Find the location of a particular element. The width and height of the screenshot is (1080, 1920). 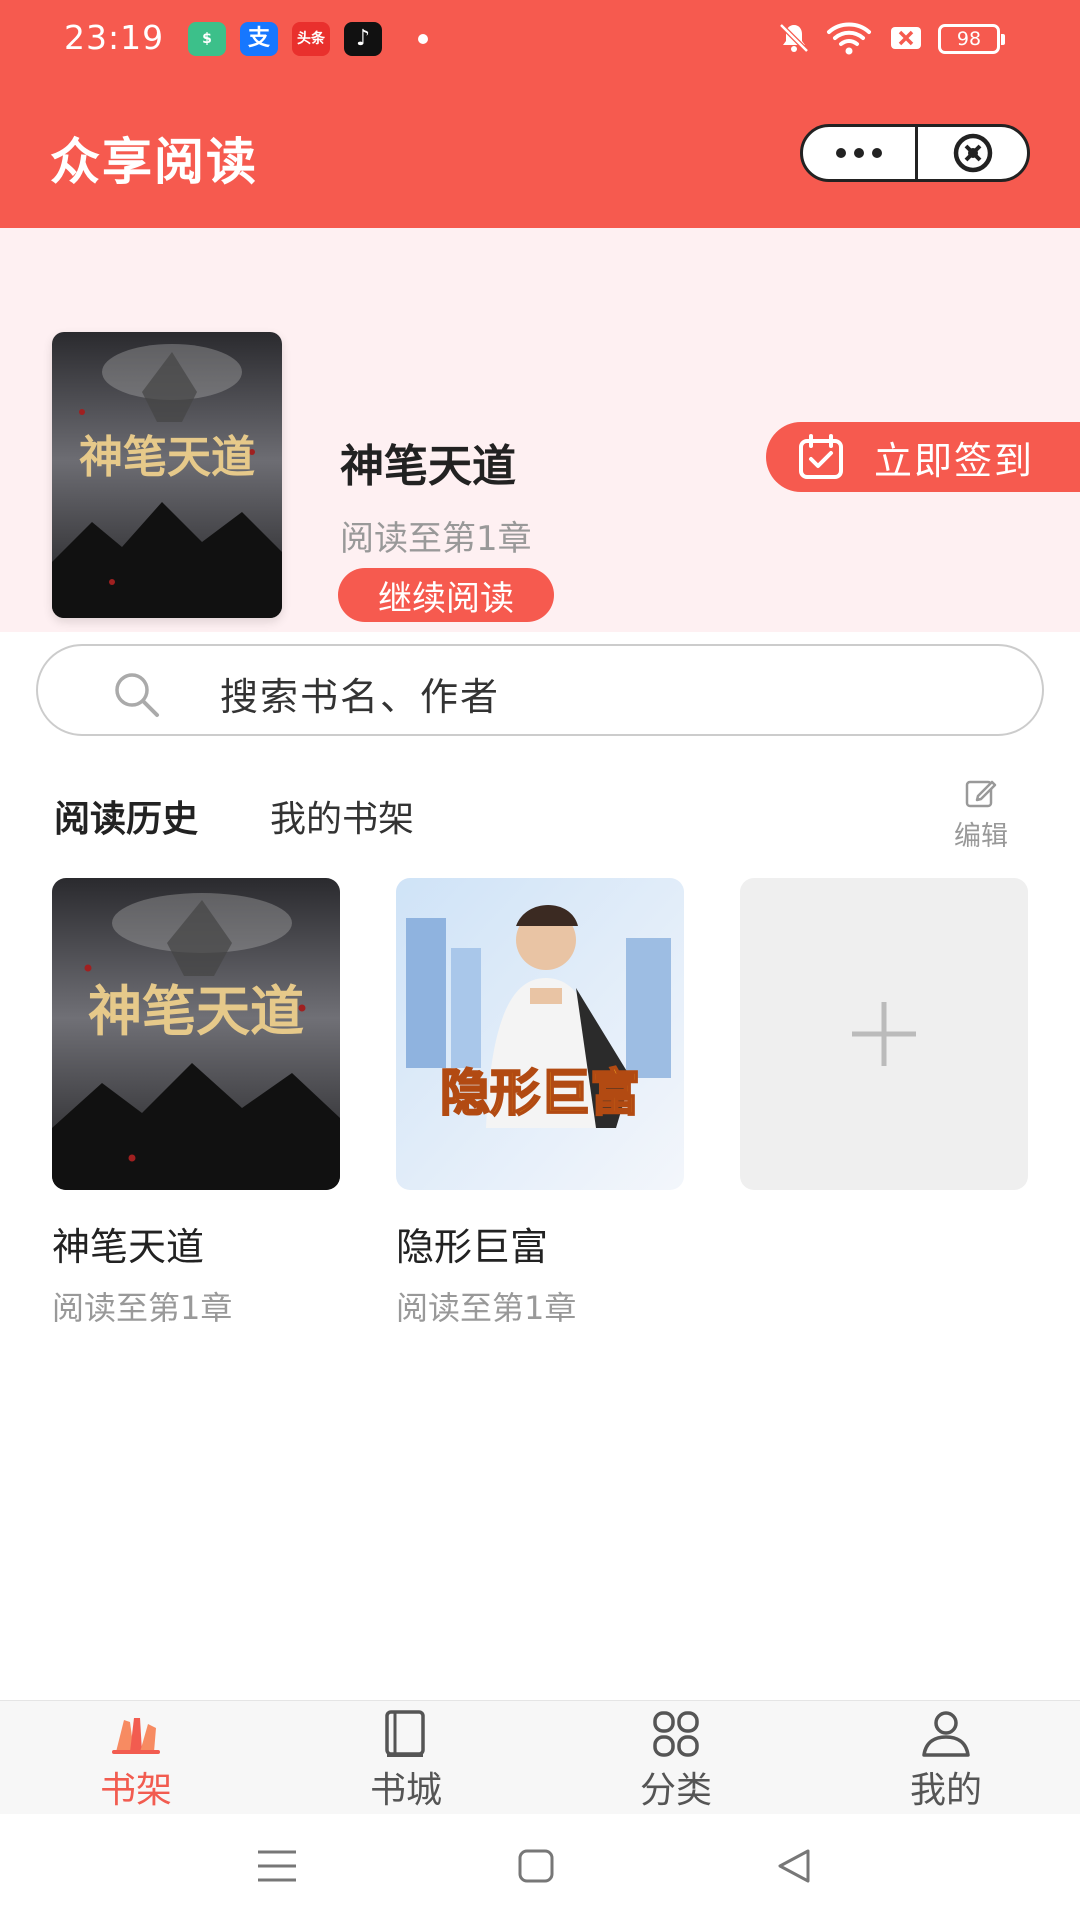

book-cover: 神笔天道 is located at coordinates (196, 1034).